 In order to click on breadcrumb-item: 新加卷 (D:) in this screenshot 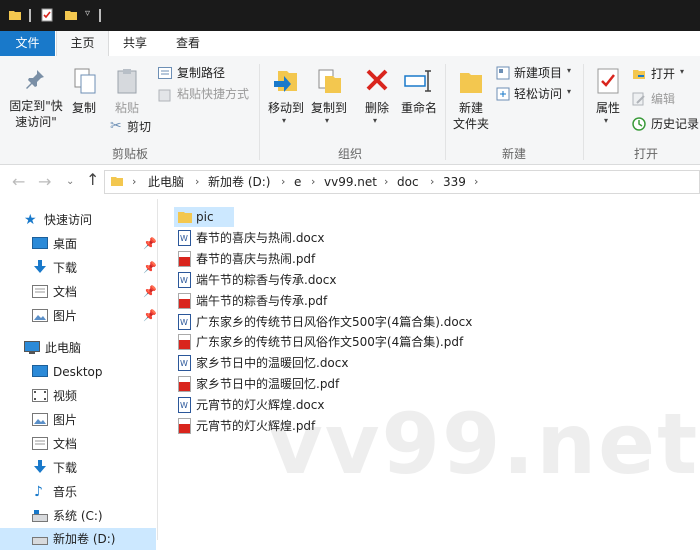, I will do `click(239, 182)`.